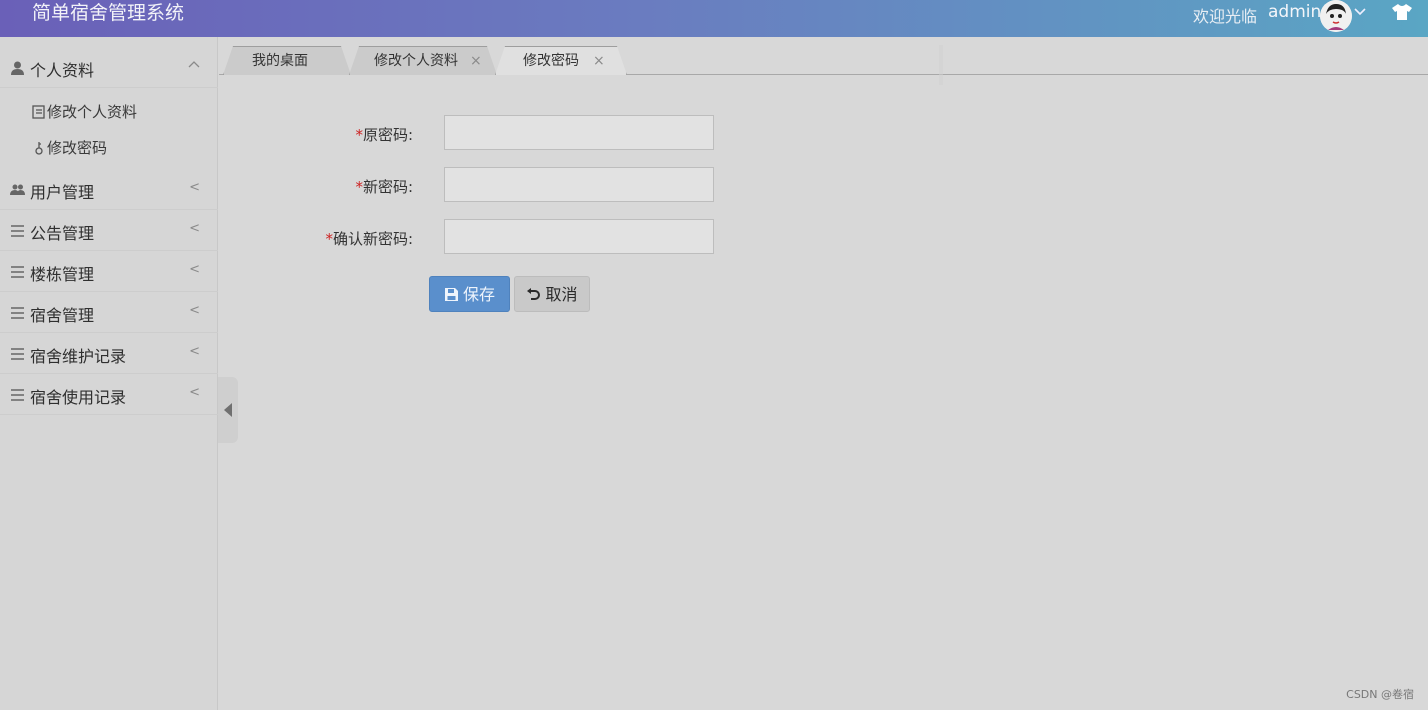 Image resolution: width=1428 pixels, height=710 pixels. Describe the element at coordinates (1225, 16) in the screenshot. I see `welcome-text: 欢迎光临` at that location.